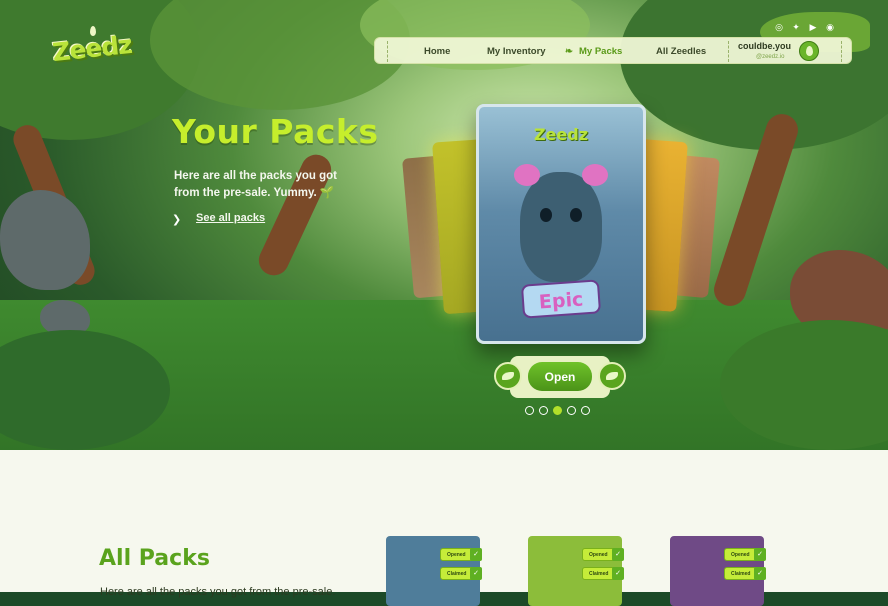 This screenshot has width=888, height=606. I want to click on zeedz-logo: Zeedz, so click(92, 49).